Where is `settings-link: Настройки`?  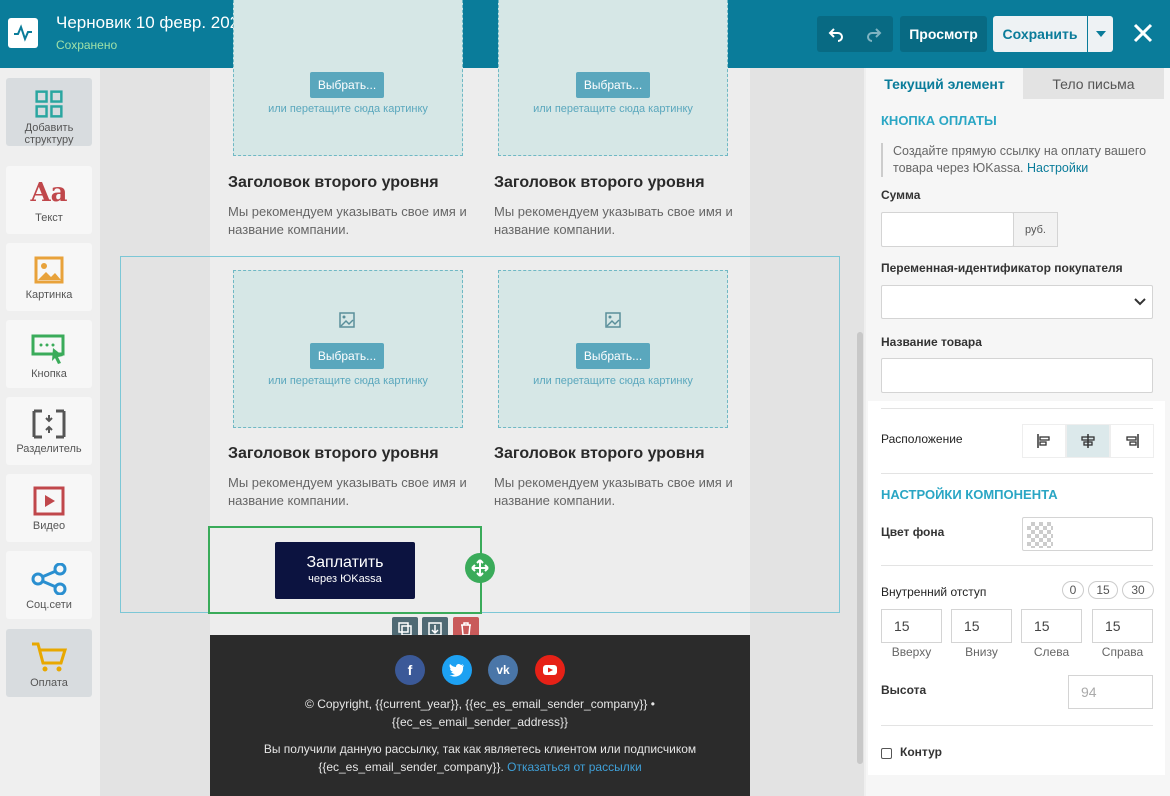 settings-link: Настройки is located at coordinates (1057, 168).